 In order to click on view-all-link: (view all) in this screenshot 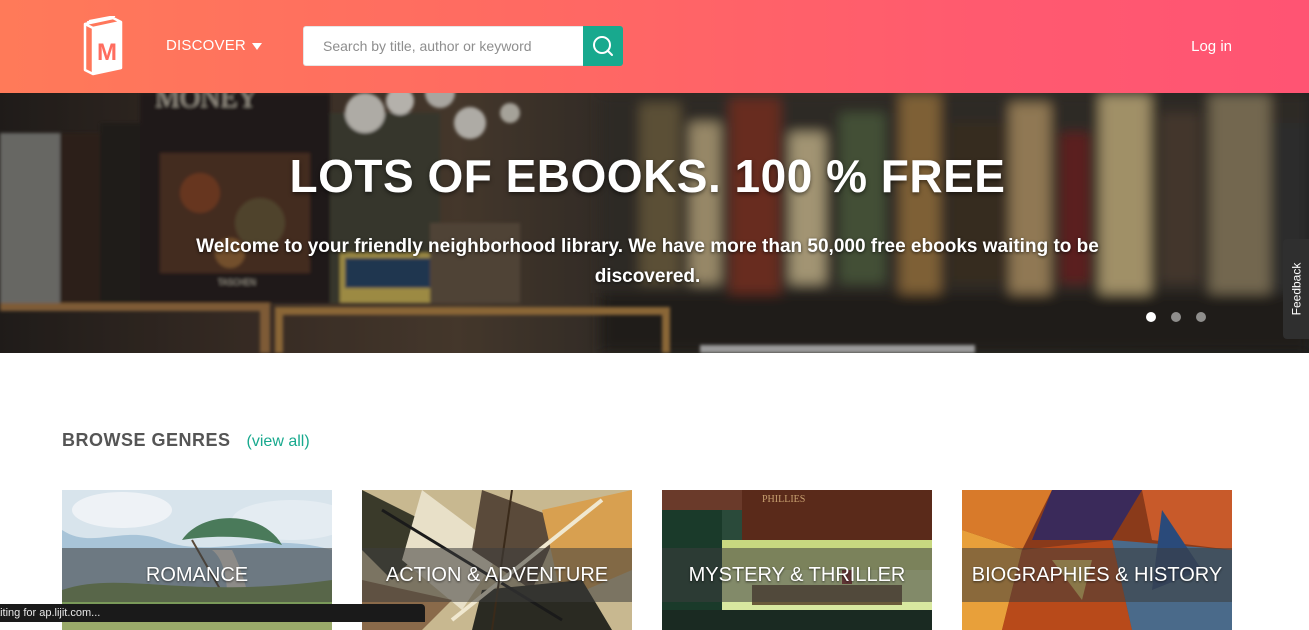, I will do `click(278, 442)`.